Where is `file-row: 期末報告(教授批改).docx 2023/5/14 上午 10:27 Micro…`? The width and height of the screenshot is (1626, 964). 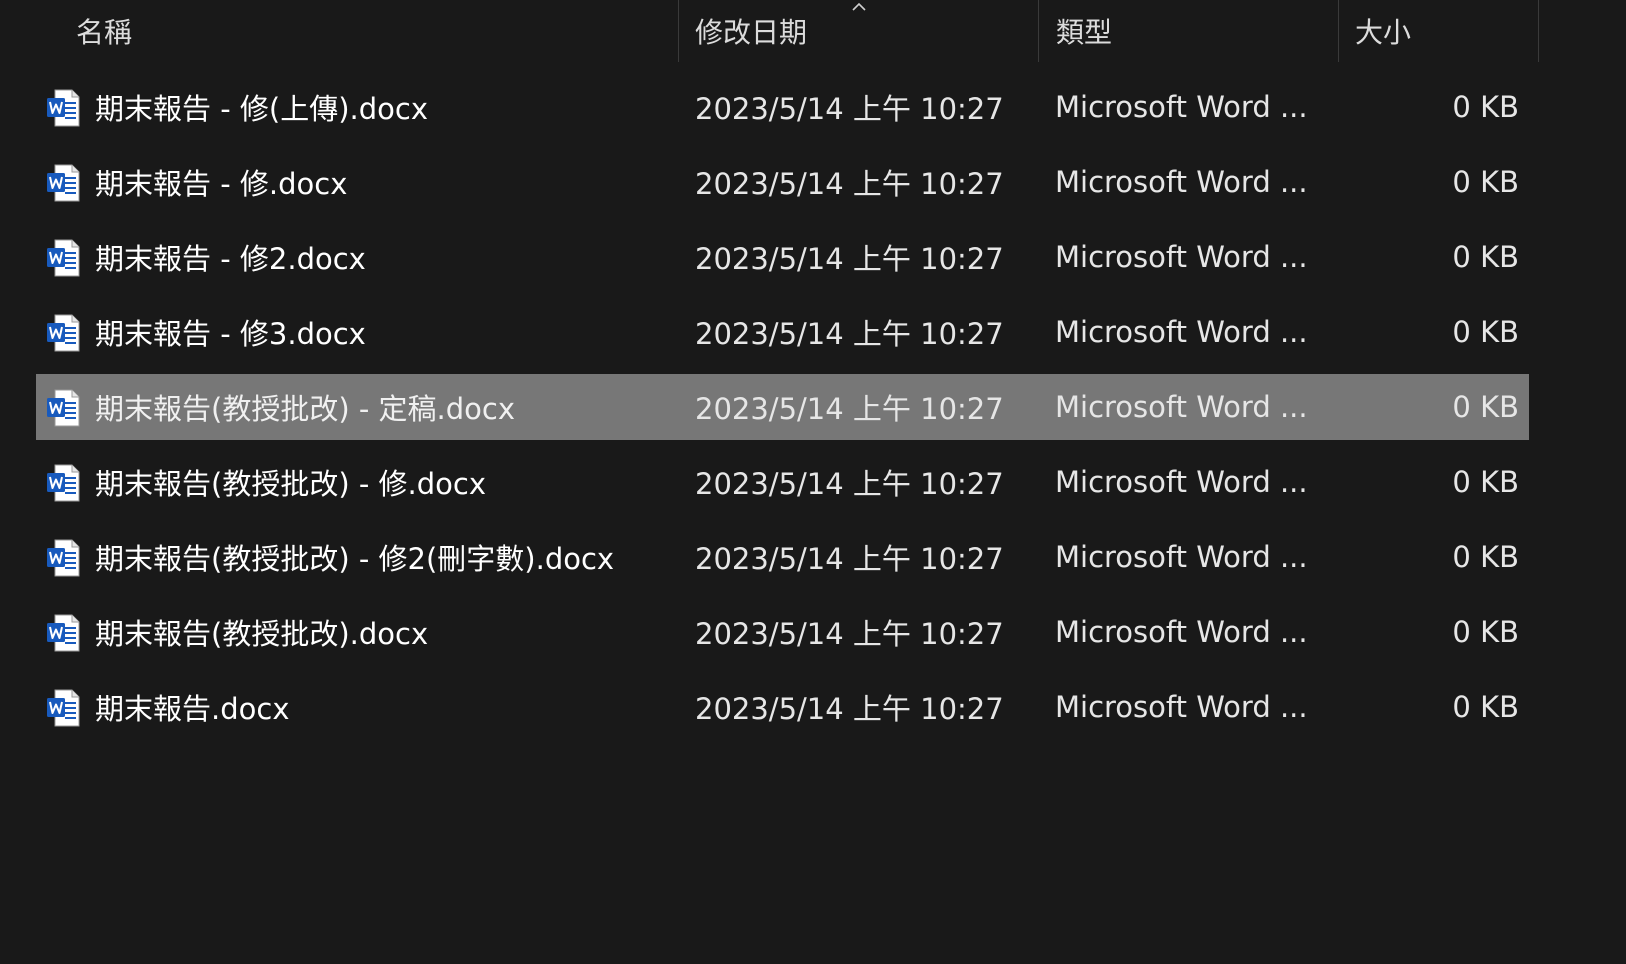
file-row: 期末報告(教授批改).docx 2023/5/14 上午 10:27 Micro… is located at coordinates (782, 632).